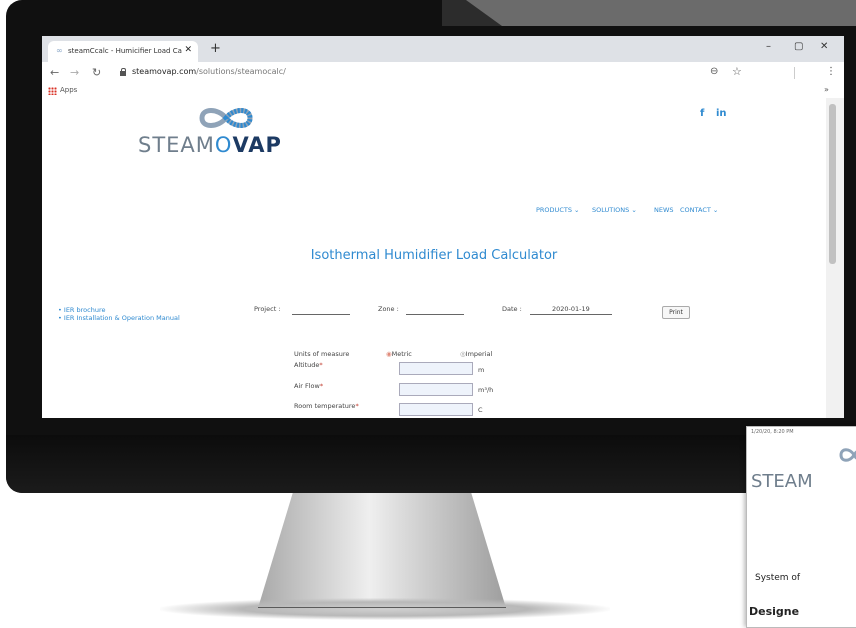  I want to click on room-temperature-label-text: Room temperature, so click(325, 406).